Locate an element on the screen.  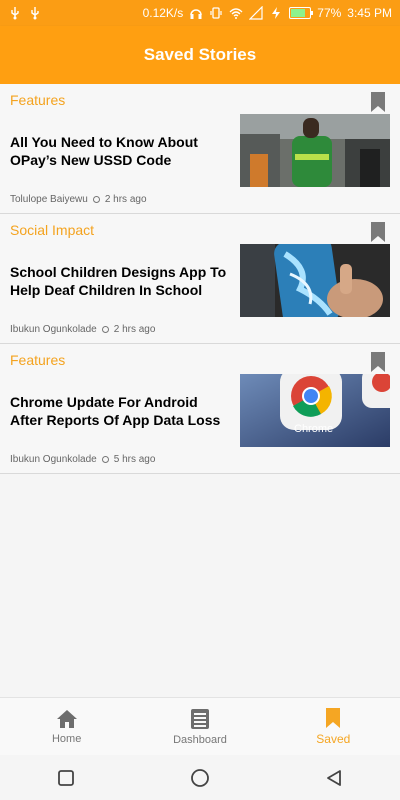
system-navigation-bar is located at coordinates (200, 777).